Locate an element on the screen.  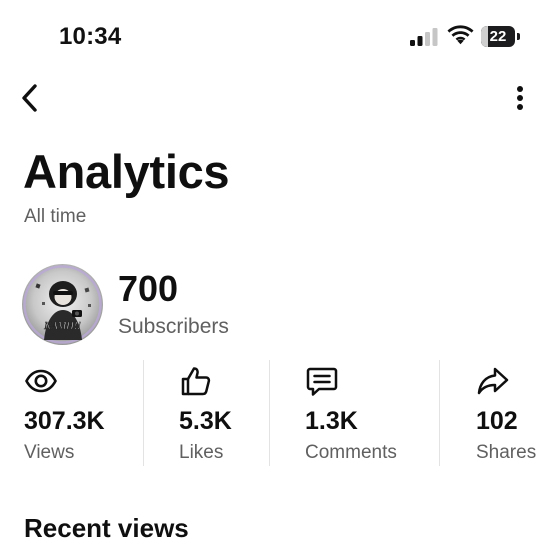
chevron-left-icon is located at coordinates (29, 98).